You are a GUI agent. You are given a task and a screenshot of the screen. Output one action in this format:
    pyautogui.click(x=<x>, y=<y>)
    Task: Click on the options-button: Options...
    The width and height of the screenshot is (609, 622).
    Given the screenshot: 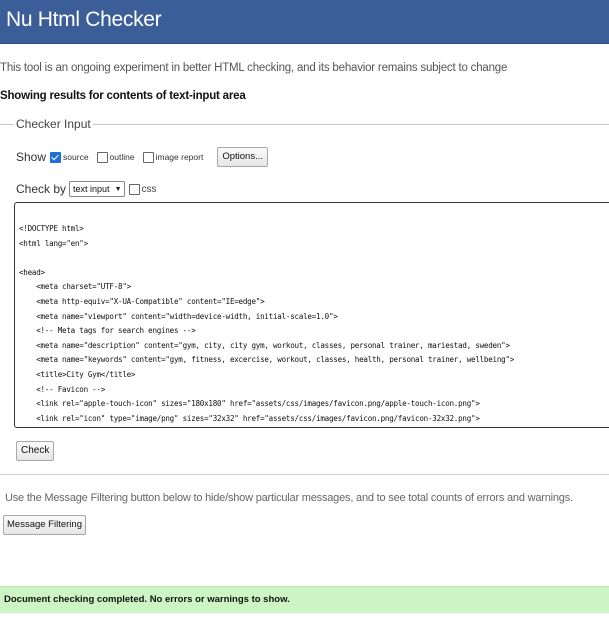 What is the action you would take?
    pyautogui.click(x=242, y=157)
    